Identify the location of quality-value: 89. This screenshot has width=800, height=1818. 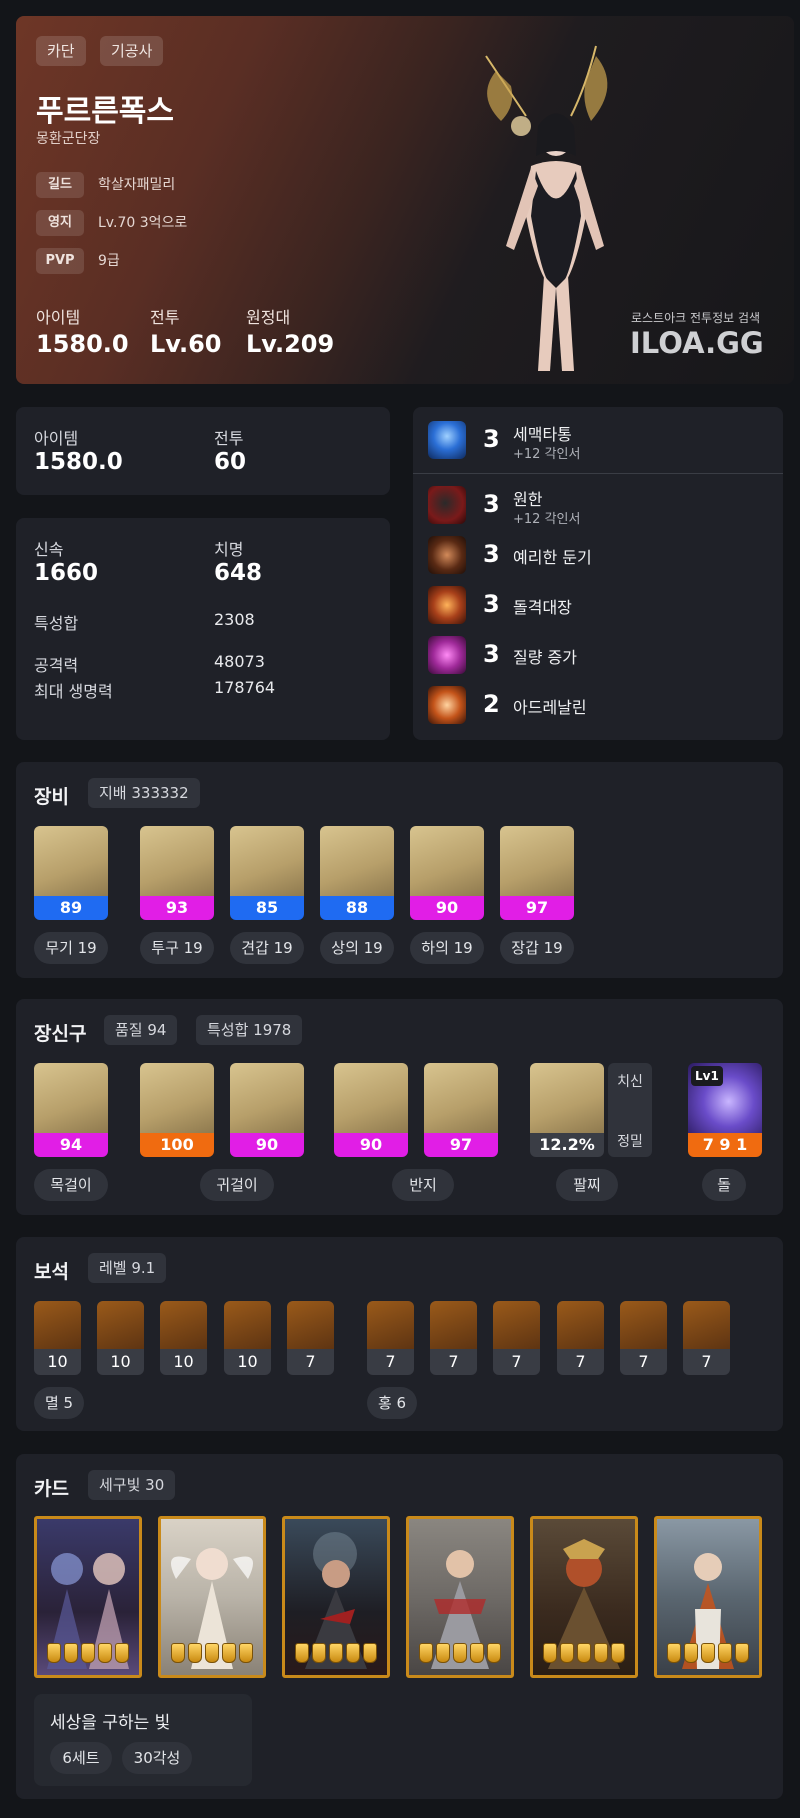
(71, 908).